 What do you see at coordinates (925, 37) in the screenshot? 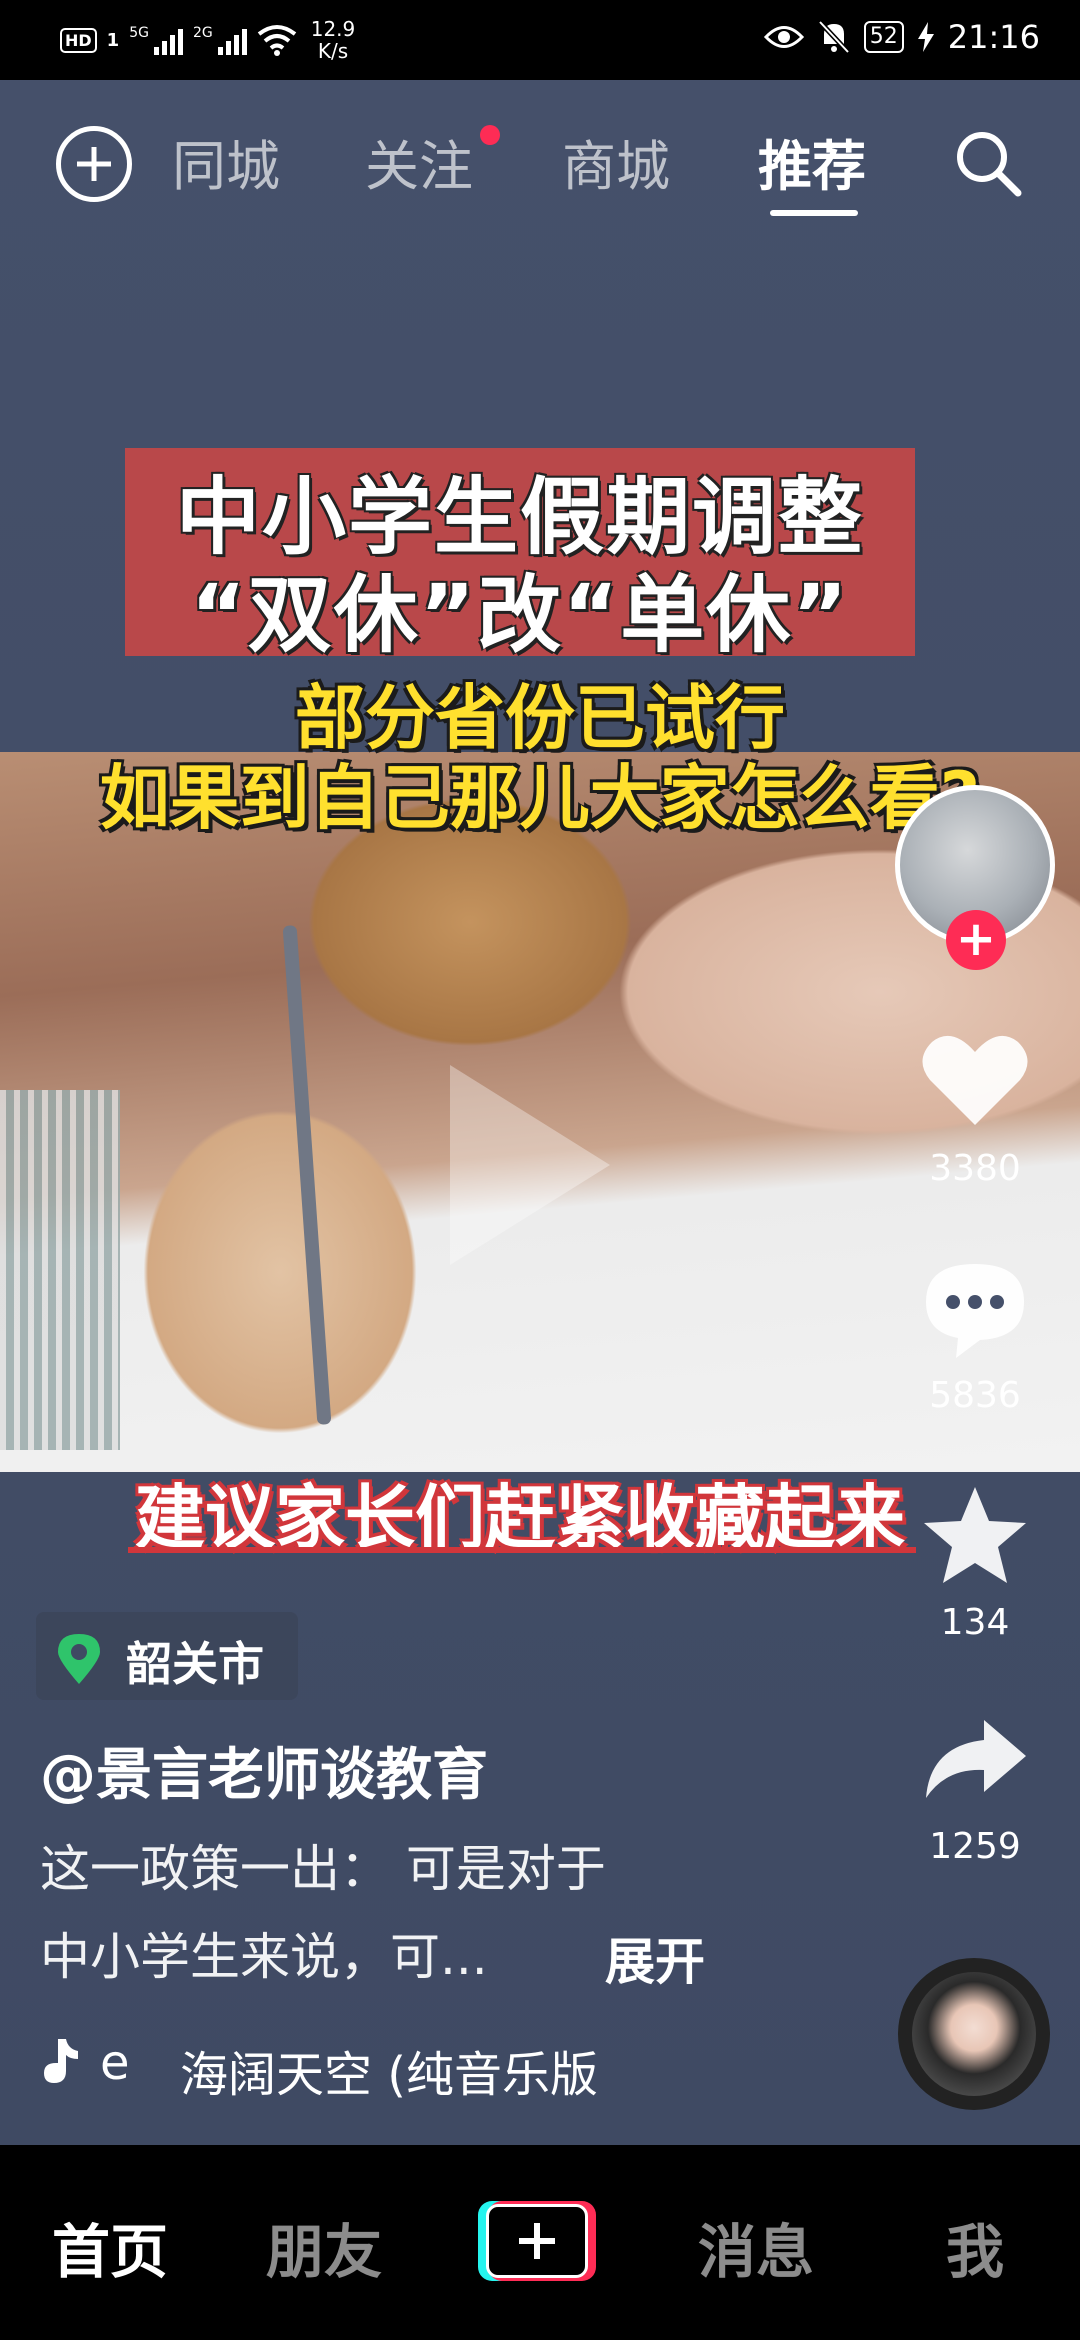
I see `charging-icon` at bounding box center [925, 37].